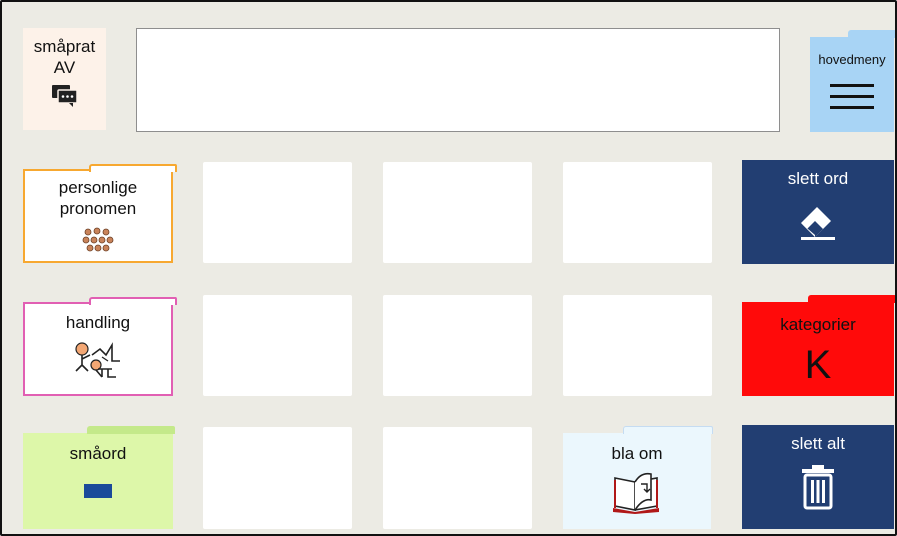 The width and height of the screenshot is (897, 536). Describe the element at coordinates (818, 178) in the screenshot. I see `slett-ord-label: slett ord` at that location.